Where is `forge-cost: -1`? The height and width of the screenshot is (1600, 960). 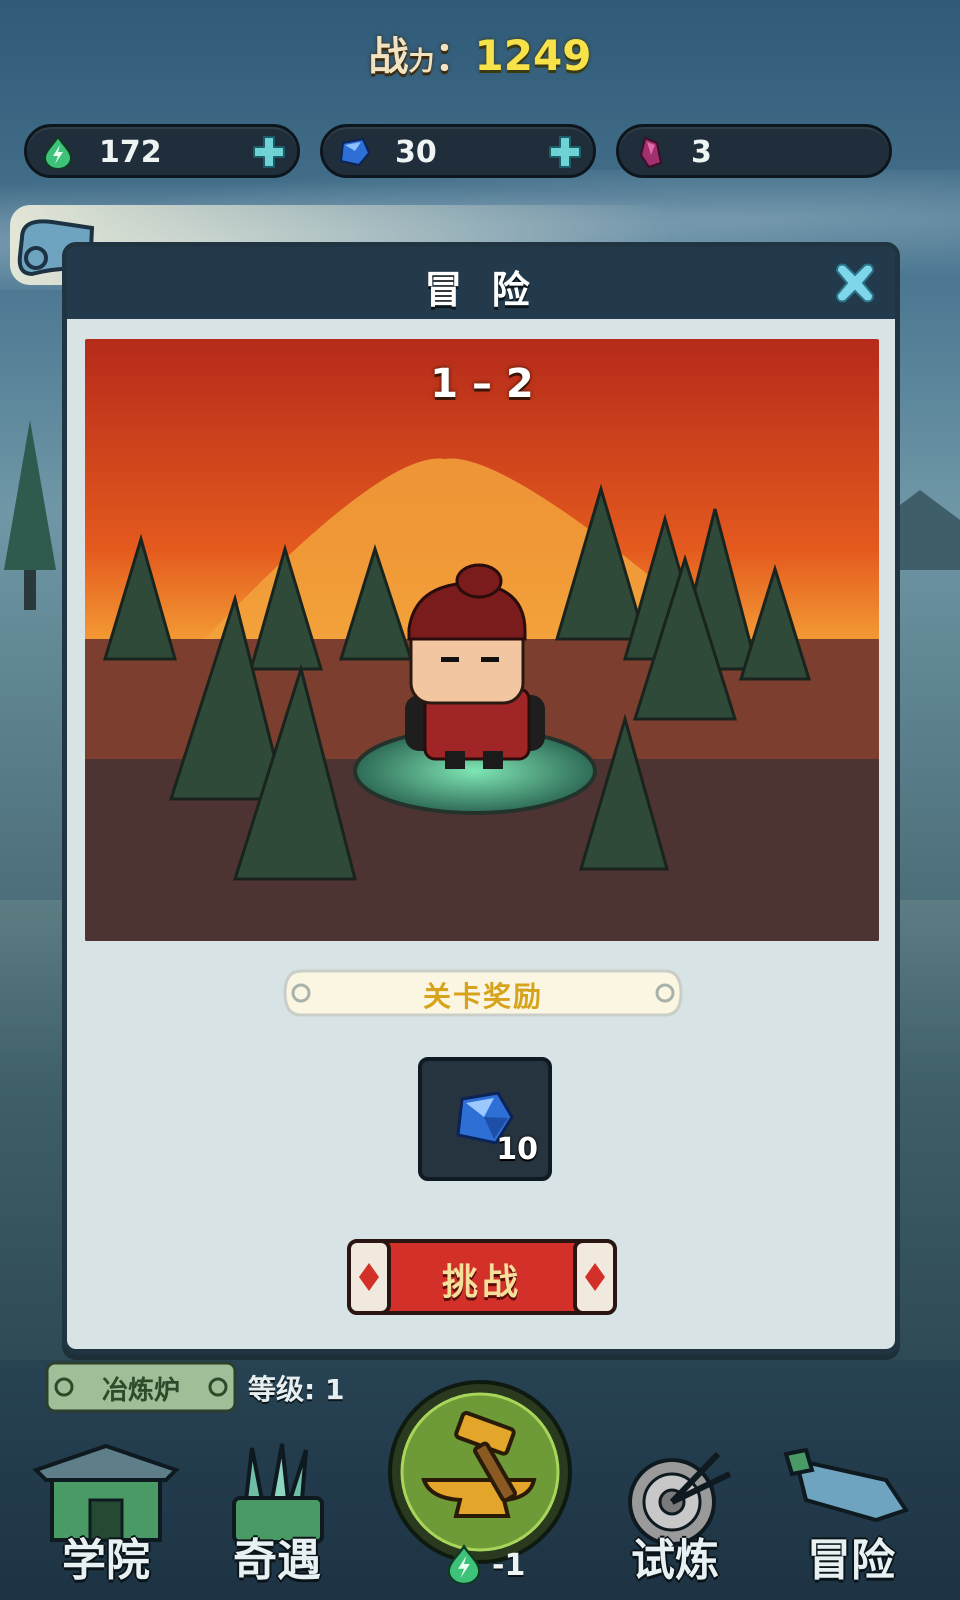 forge-cost: -1 is located at coordinates (494, 1564).